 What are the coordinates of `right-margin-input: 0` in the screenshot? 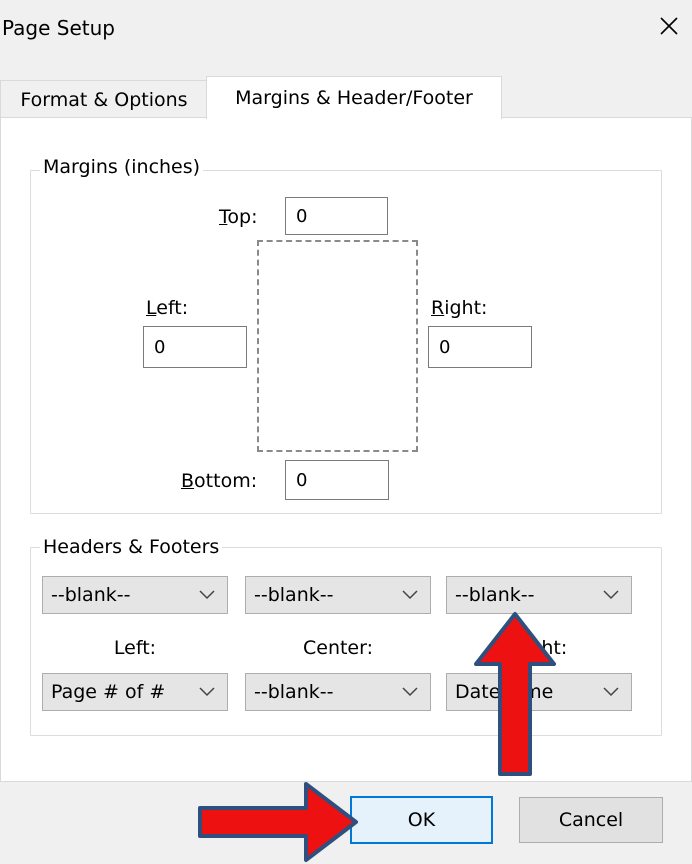 It's located at (480, 347).